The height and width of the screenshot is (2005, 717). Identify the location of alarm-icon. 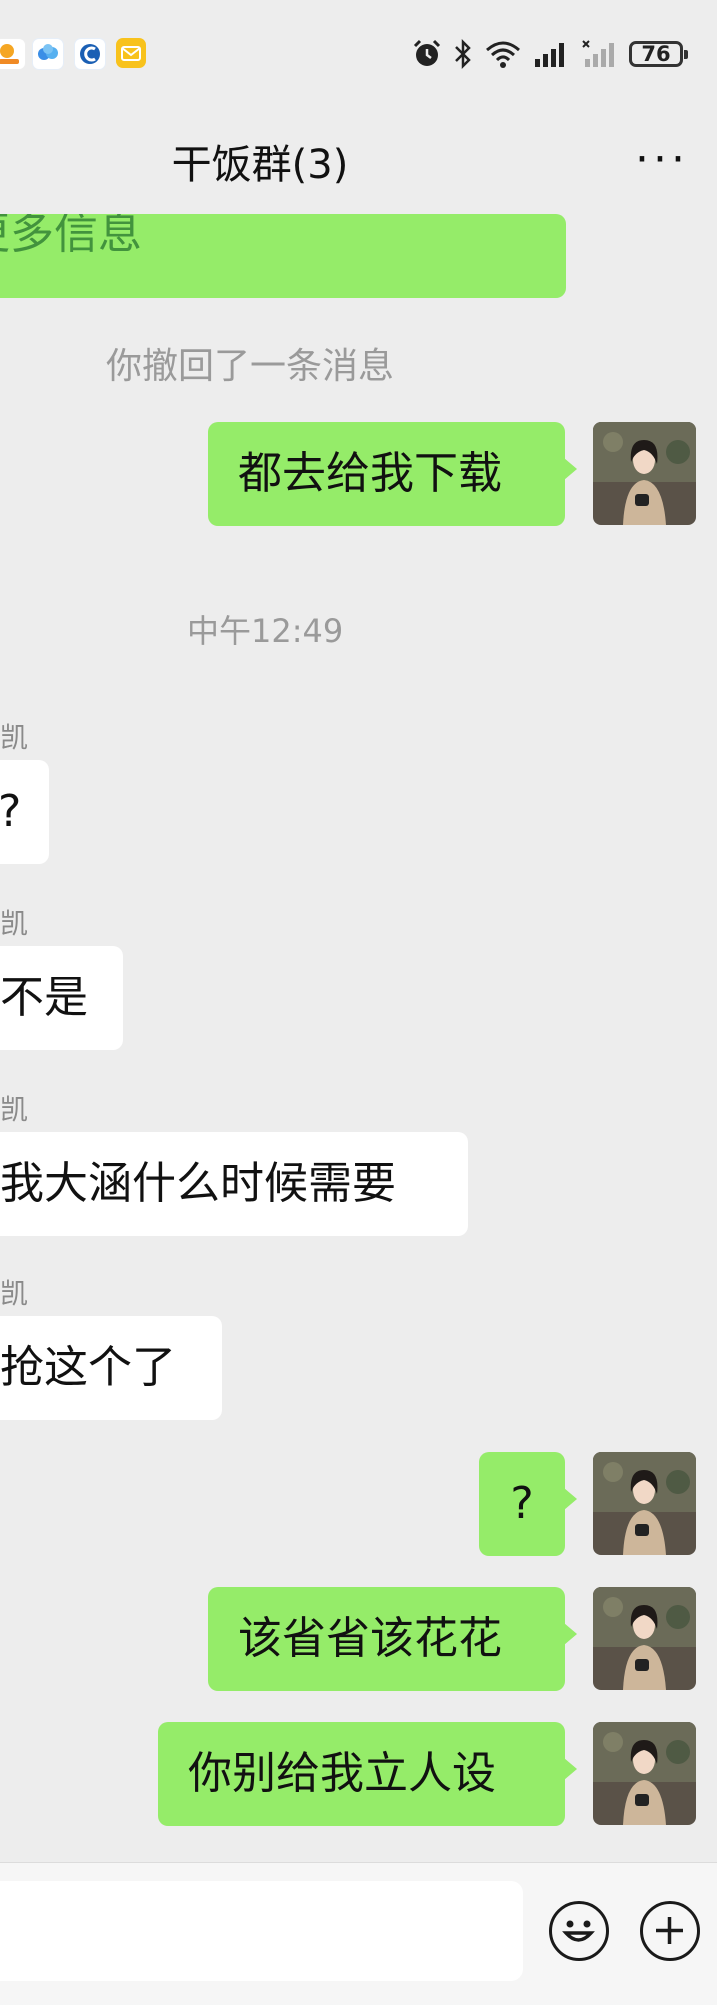
(427, 52).